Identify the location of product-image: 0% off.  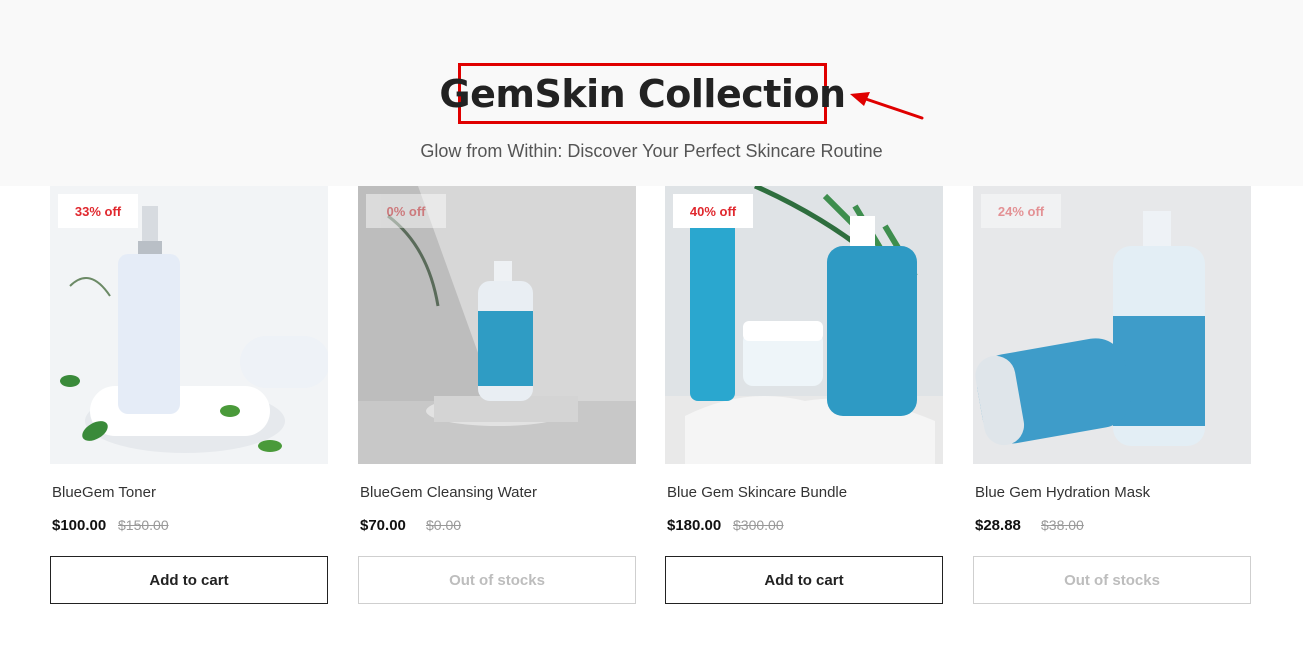
(497, 325).